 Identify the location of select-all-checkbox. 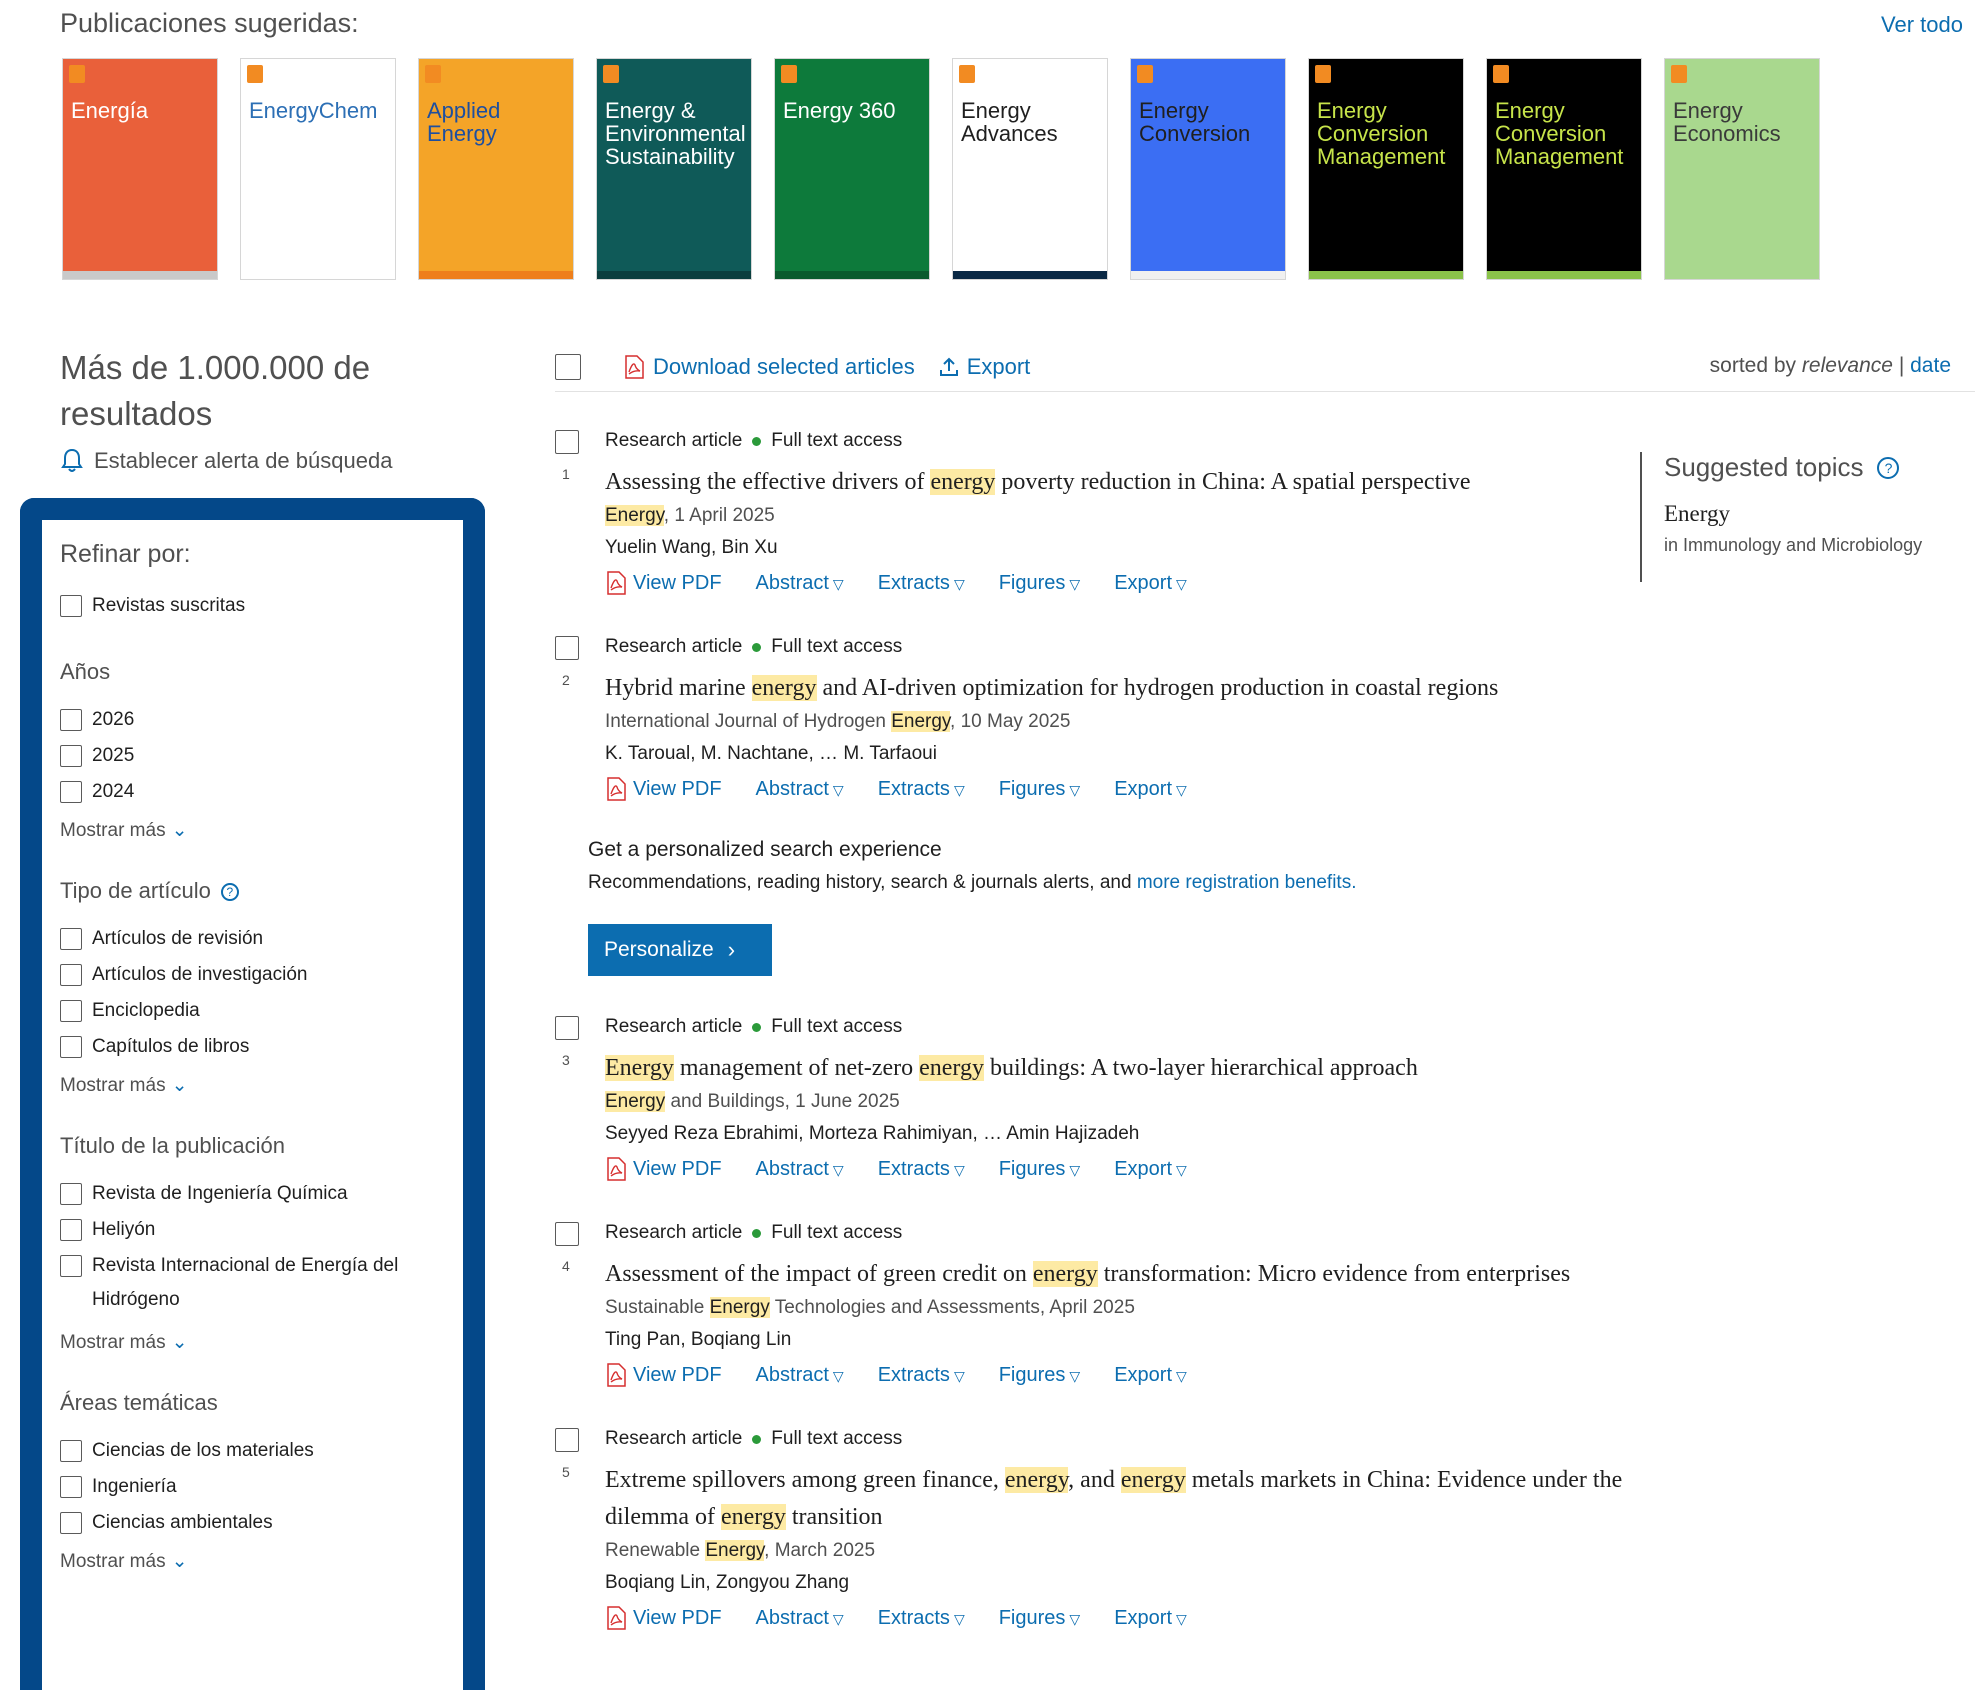
(568, 367).